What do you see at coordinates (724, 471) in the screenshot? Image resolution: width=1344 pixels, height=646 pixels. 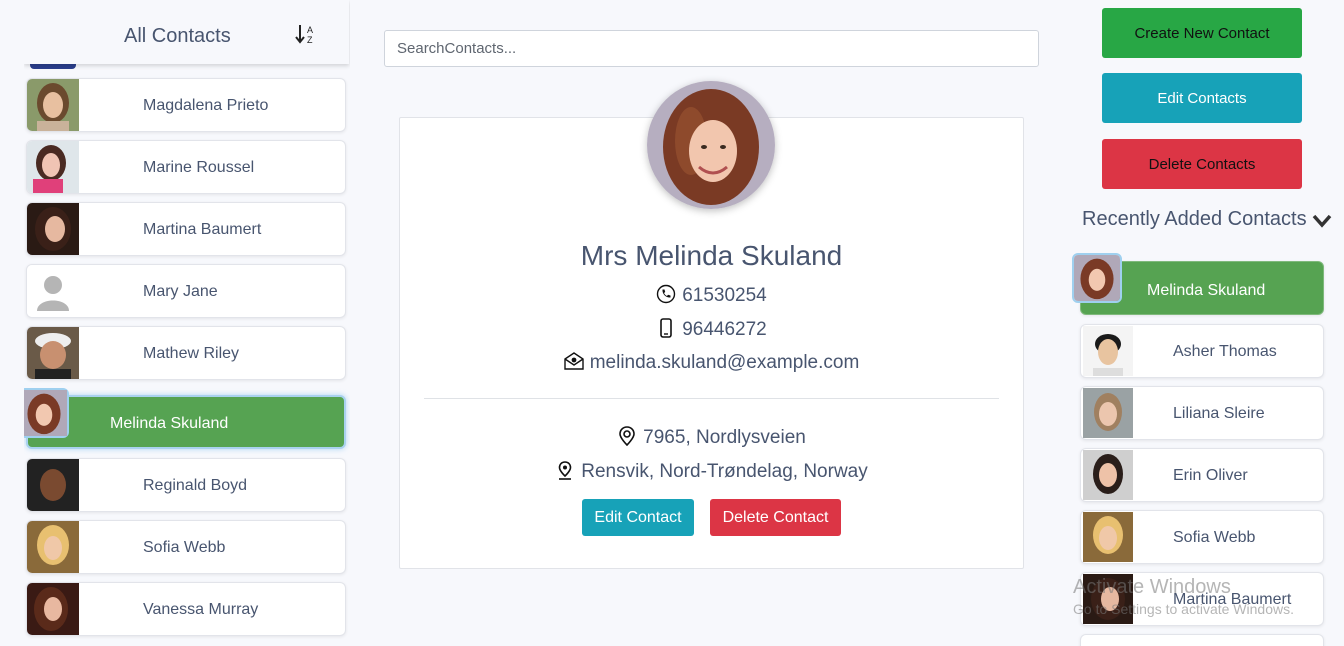 I see `city-state-country: Rensvik, Nord-Trøndelag, Norway` at bounding box center [724, 471].